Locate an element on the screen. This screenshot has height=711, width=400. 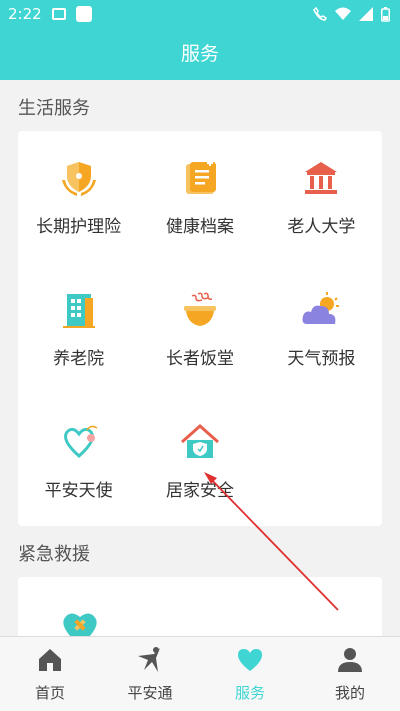
weather-cloud-sun-icon is located at coordinates (321, 307).